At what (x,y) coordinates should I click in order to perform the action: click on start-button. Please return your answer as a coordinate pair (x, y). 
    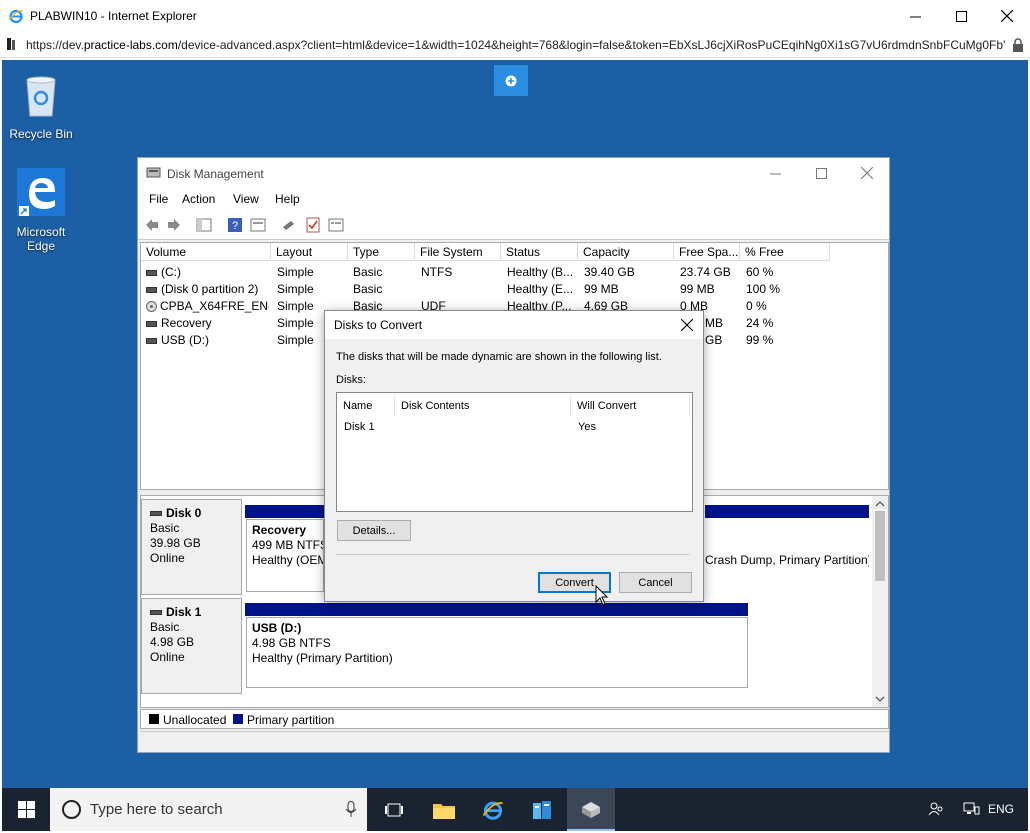
    Looking at the image, I should click on (26, 809).